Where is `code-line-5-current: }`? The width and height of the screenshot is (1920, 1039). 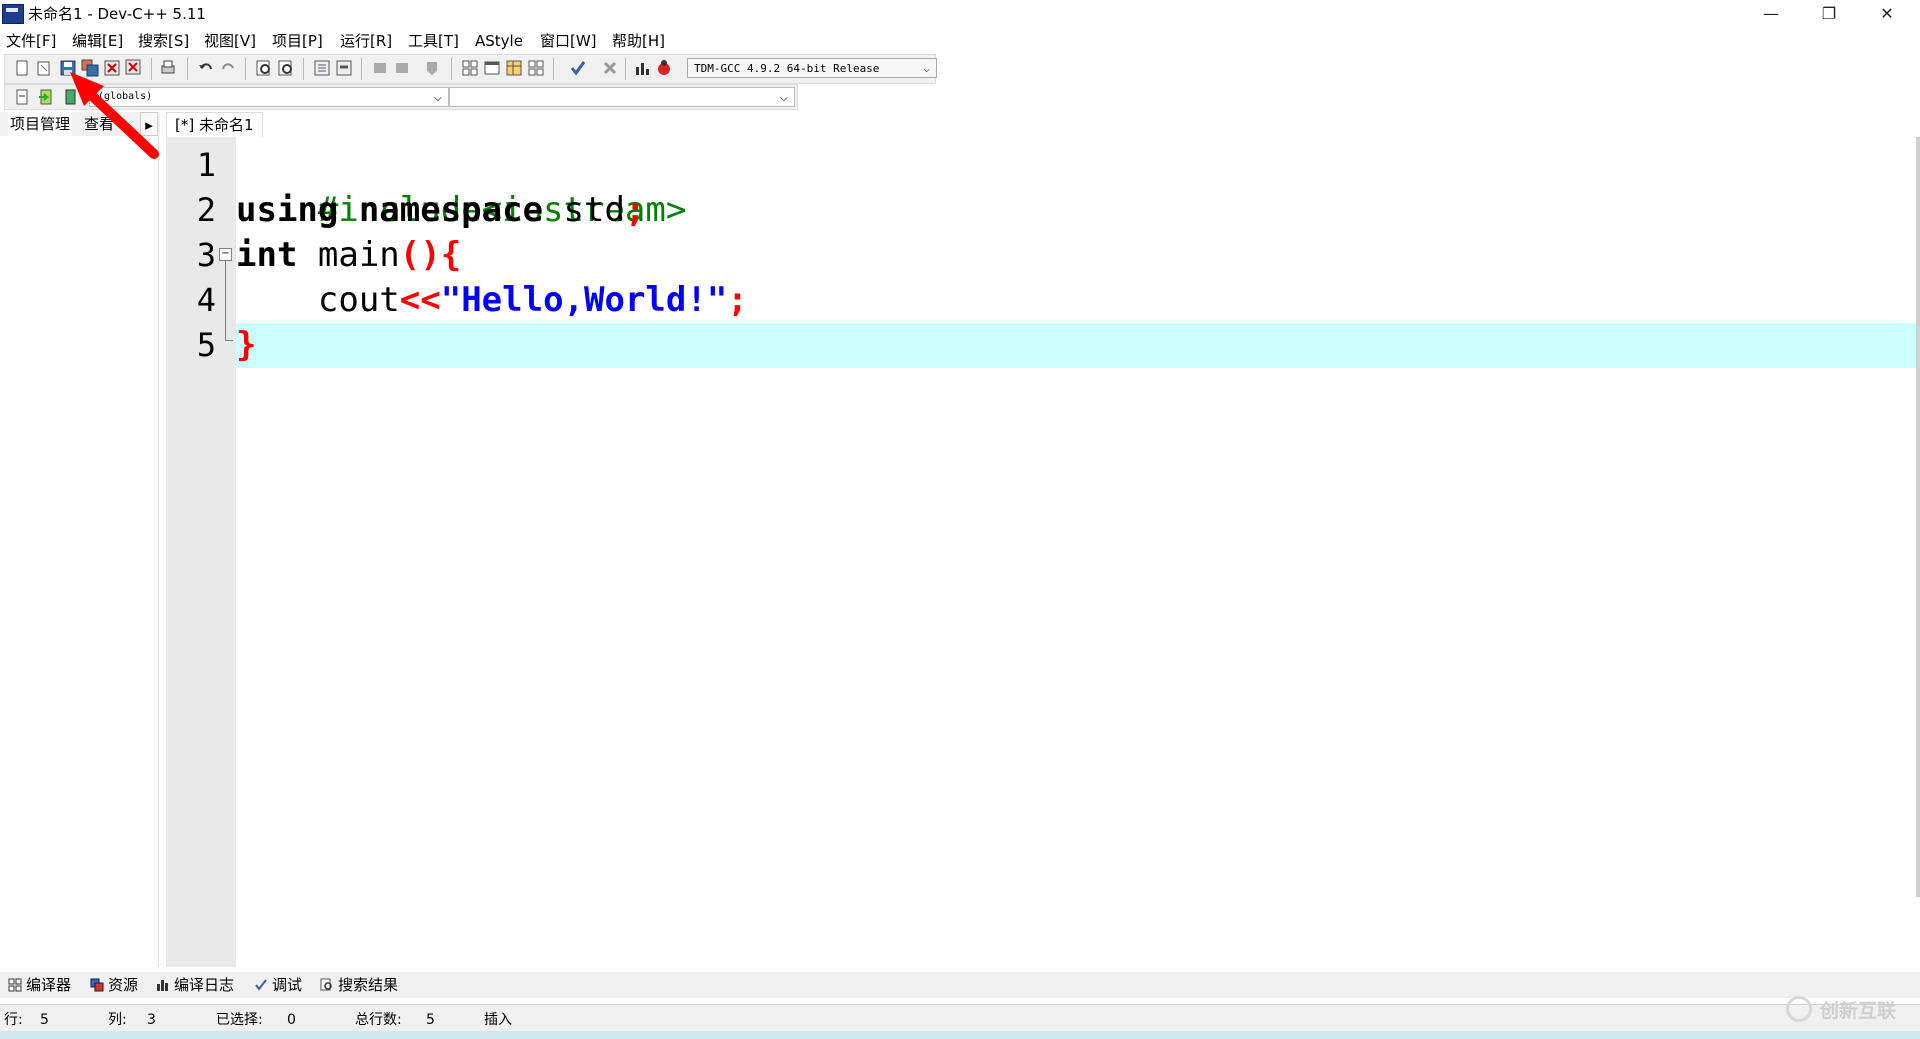 code-line-5-current: } is located at coordinates (1076, 345).